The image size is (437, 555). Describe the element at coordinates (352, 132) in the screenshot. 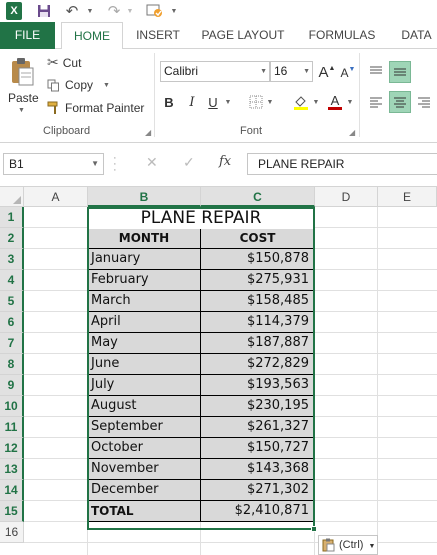

I see `font-launcher-icon: ◢` at that location.